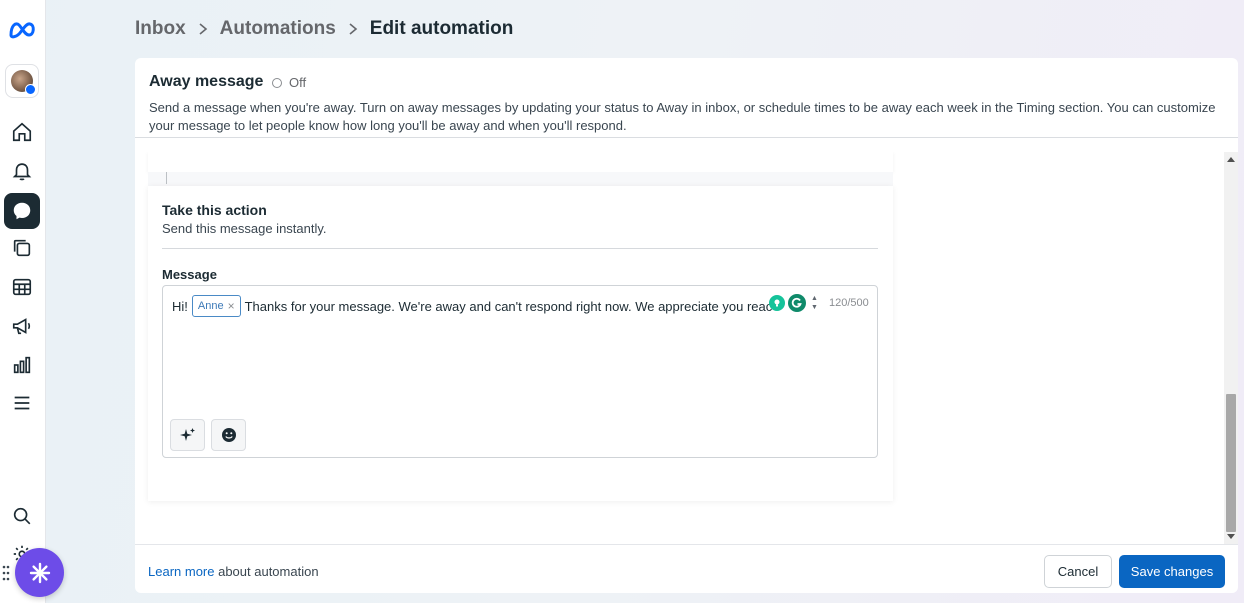 The width and height of the screenshot is (1244, 603). What do you see at coordinates (22, 287) in the screenshot?
I see `planner-icon` at bounding box center [22, 287].